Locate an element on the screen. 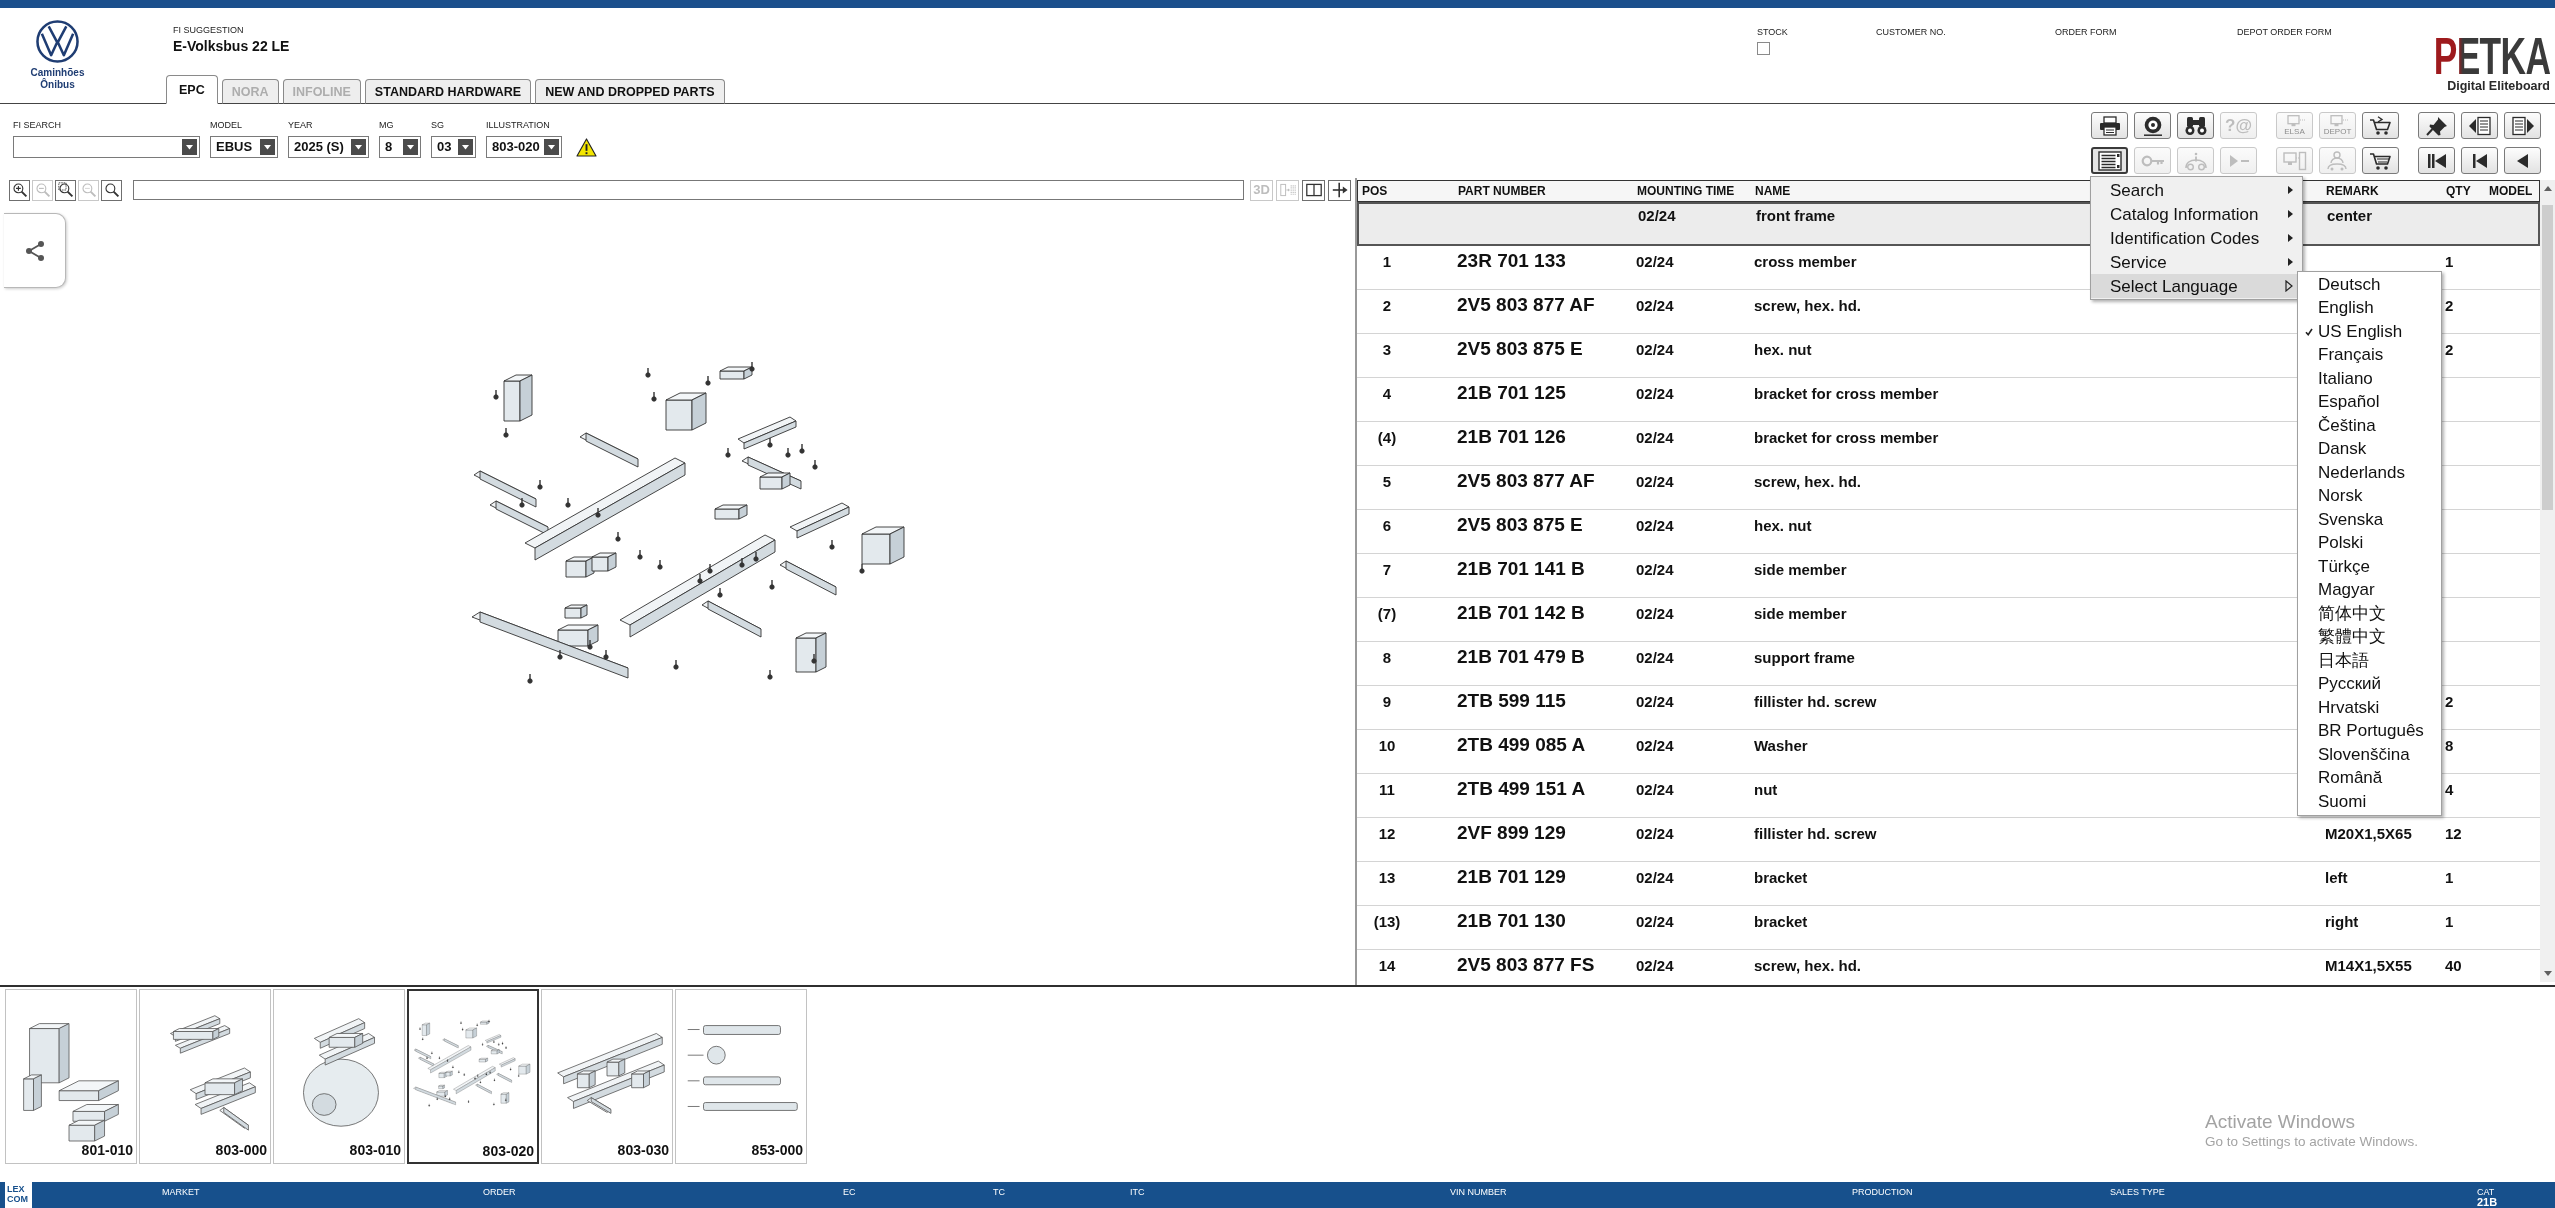 Image resolution: width=2555 pixels, height=1208 pixels. logo-tagline: Digital Eliteboard is located at coordinates (2498, 86).